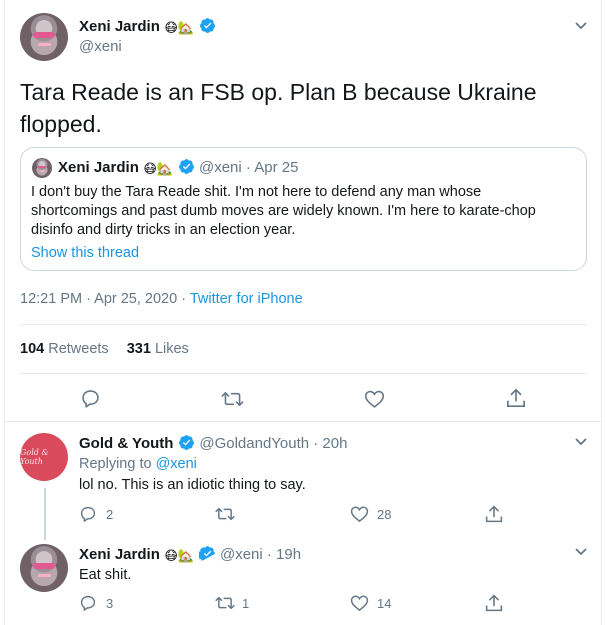  What do you see at coordinates (246, 603) in the screenshot?
I see `reply-2-retweets-count: 1` at bounding box center [246, 603].